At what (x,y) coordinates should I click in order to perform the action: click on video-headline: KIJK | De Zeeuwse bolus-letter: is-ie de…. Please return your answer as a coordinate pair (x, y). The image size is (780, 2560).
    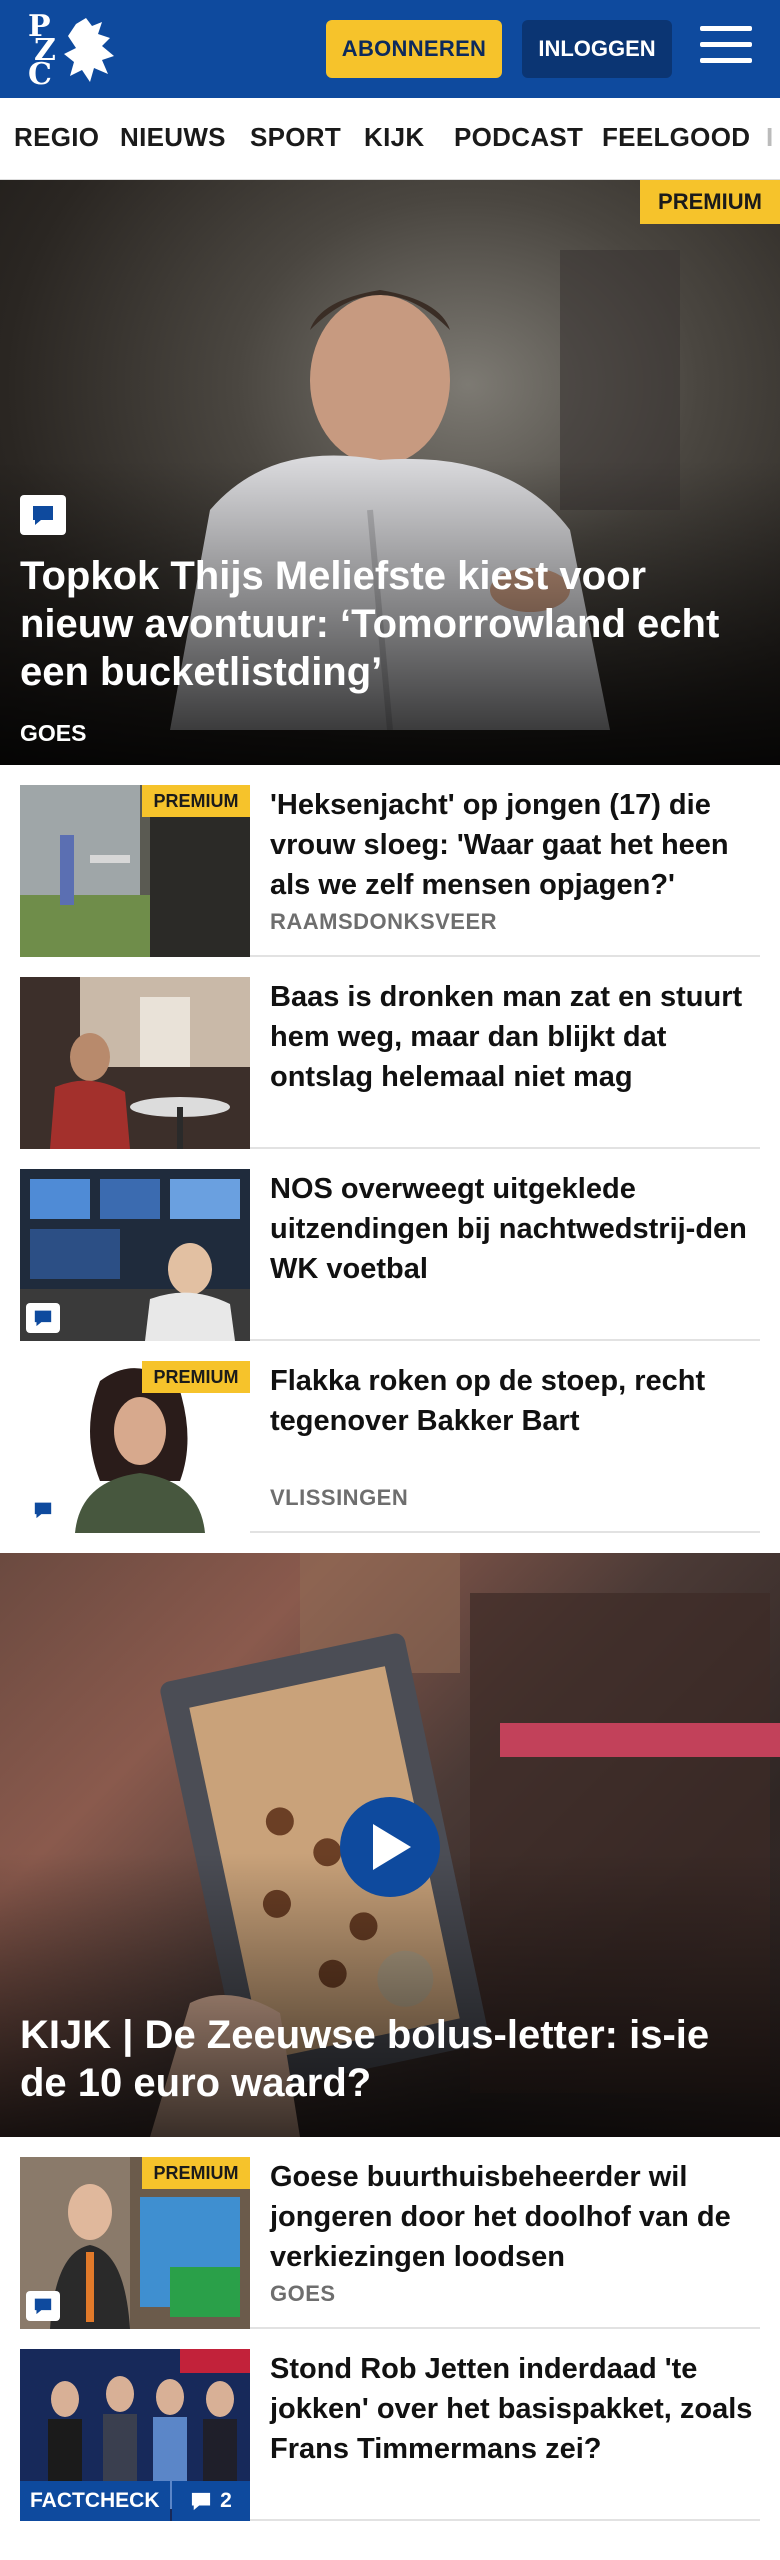
    Looking at the image, I should click on (390, 2059).